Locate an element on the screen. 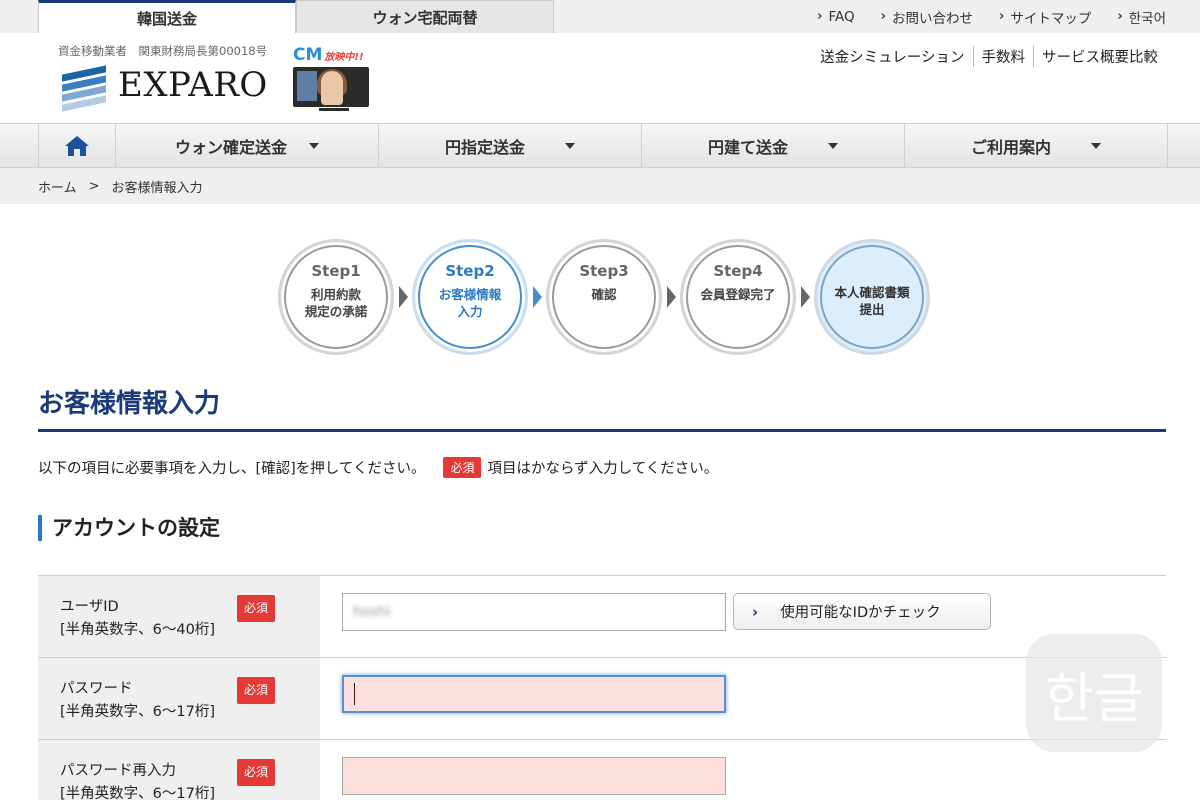  title-divider is located at coordinates (602, 430).